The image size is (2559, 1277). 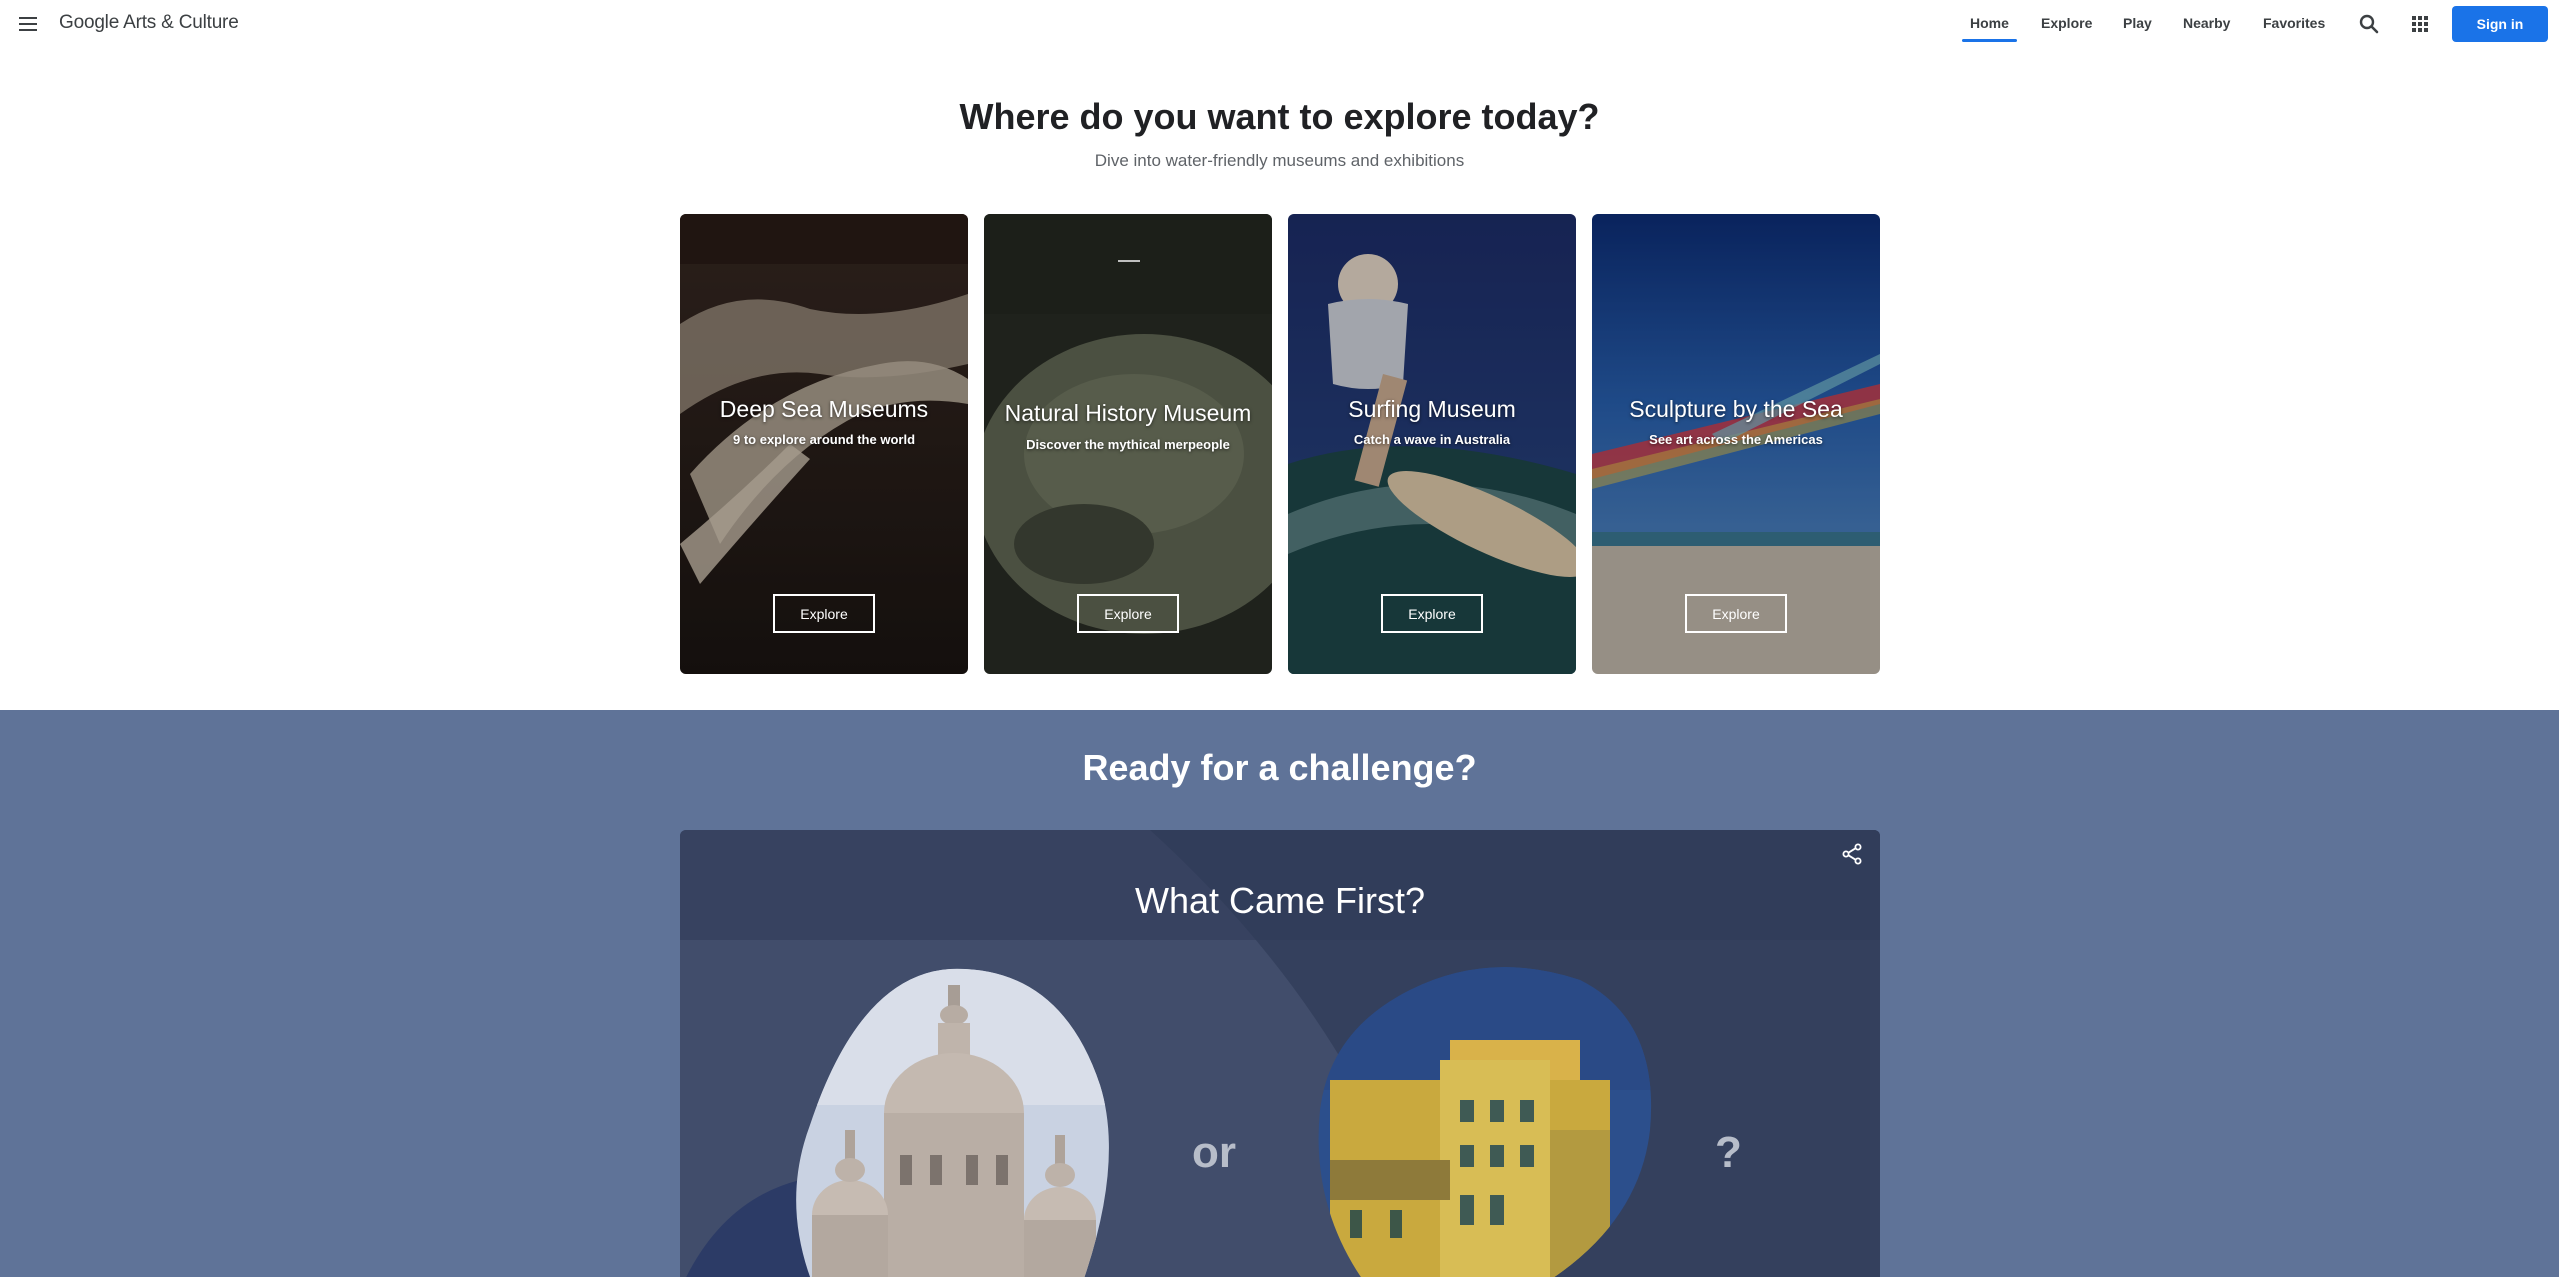 I want to click on menu-icon, so click(x=28, y=24).